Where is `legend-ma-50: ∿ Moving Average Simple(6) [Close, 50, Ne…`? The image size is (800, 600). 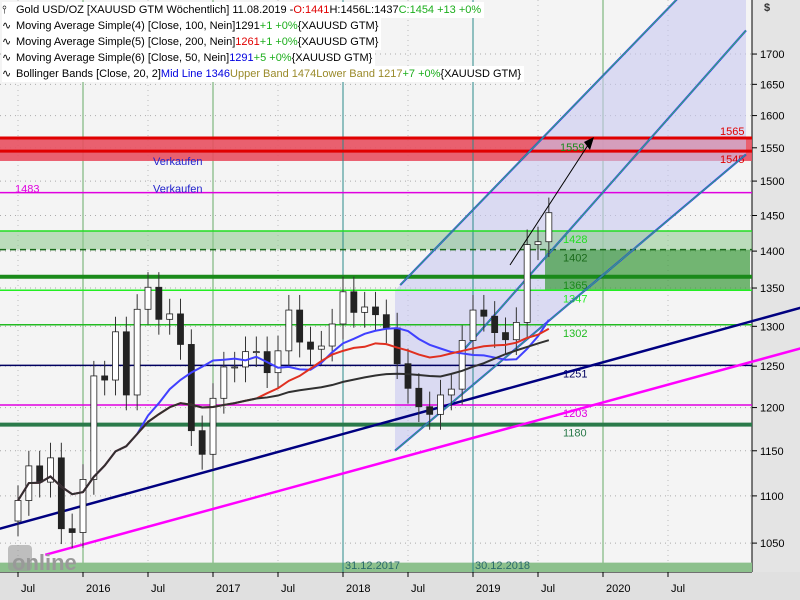
legend-ma-50: ∿ Moving Average Simple(6) [Close, 50, Ne… is located at coordinates (189, 58).